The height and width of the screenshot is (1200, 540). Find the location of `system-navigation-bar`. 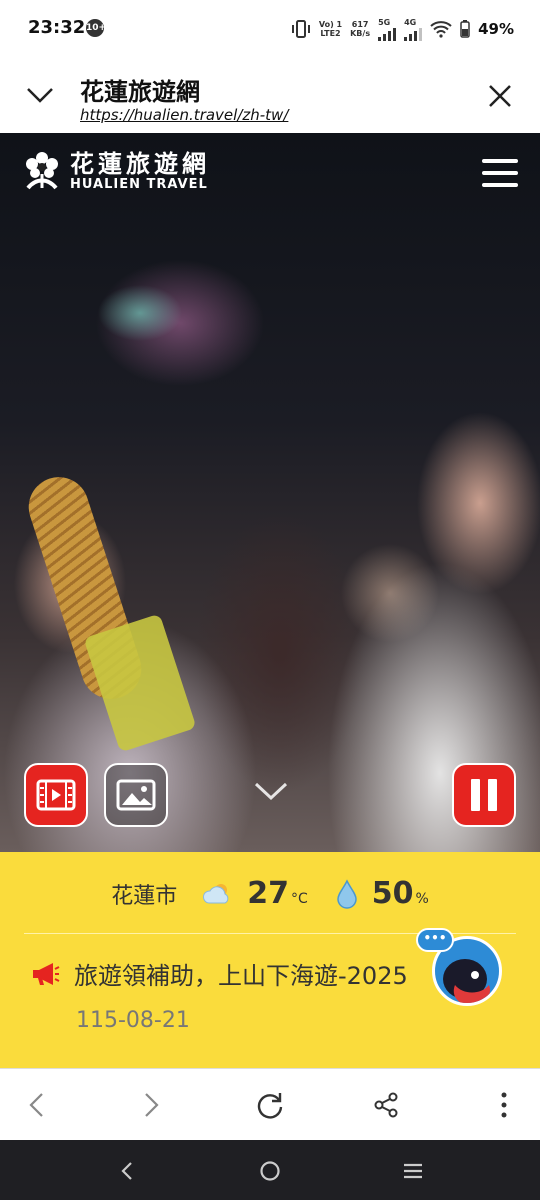

system-navigation-bar is located at coordinates (270, 1170).